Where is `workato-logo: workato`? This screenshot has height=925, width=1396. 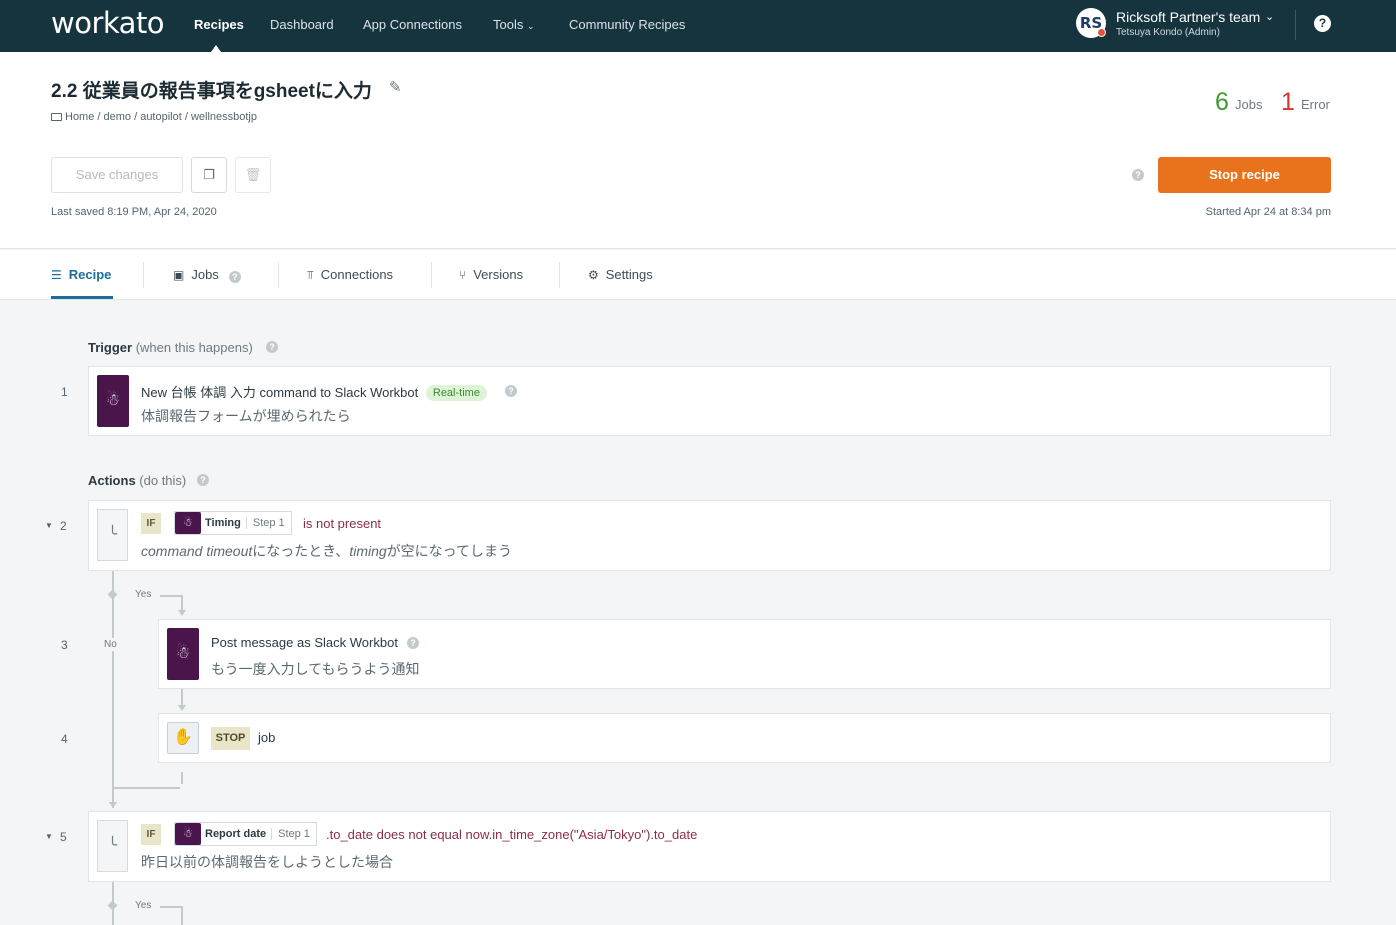
workato-logo: workato is located at coordinates (108, 23).